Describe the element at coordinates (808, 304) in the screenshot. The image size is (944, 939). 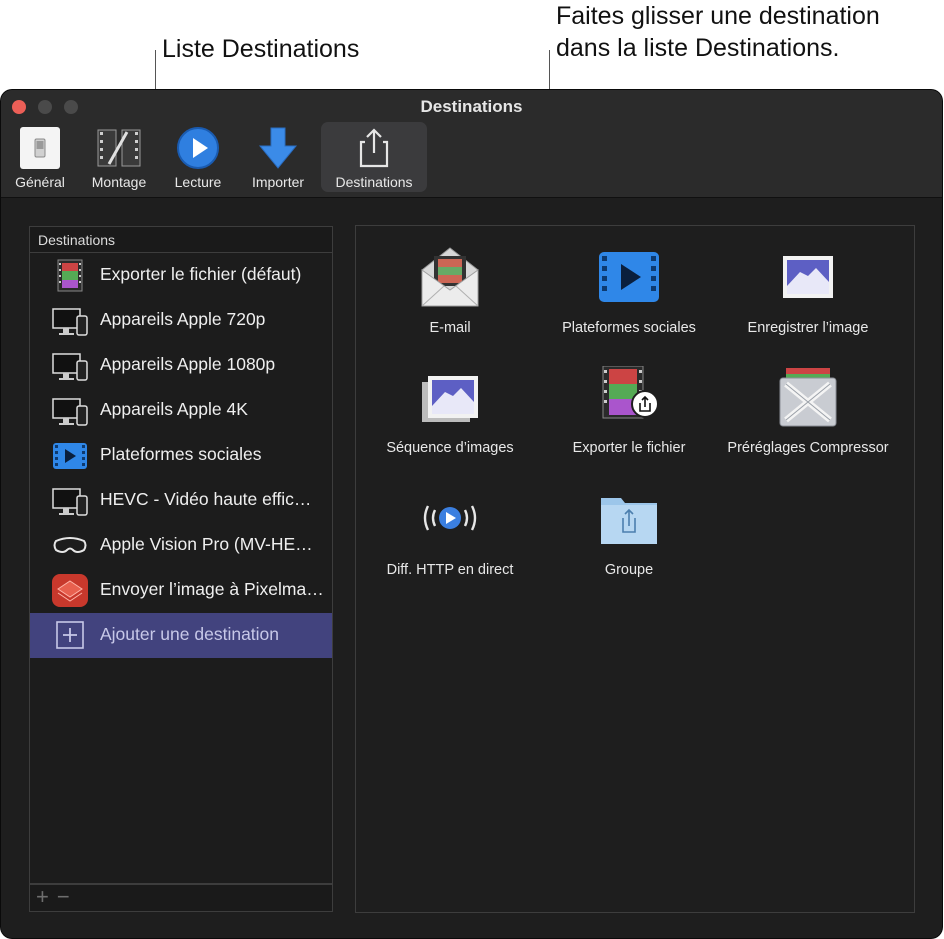
I see `tile-save-image: Enregistrer l’image` at that location.